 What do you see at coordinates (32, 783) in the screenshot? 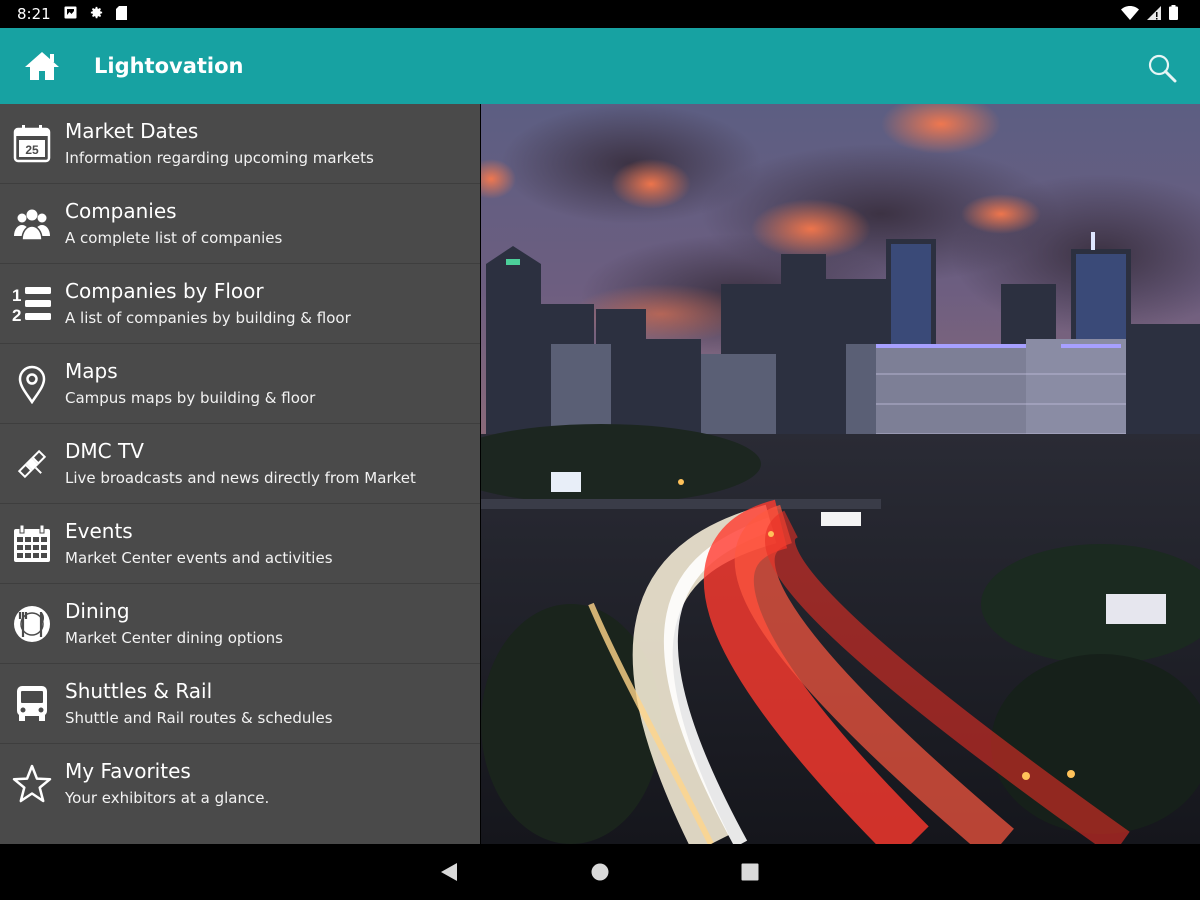
I see `star-icon` at bounding box center [32, 783].